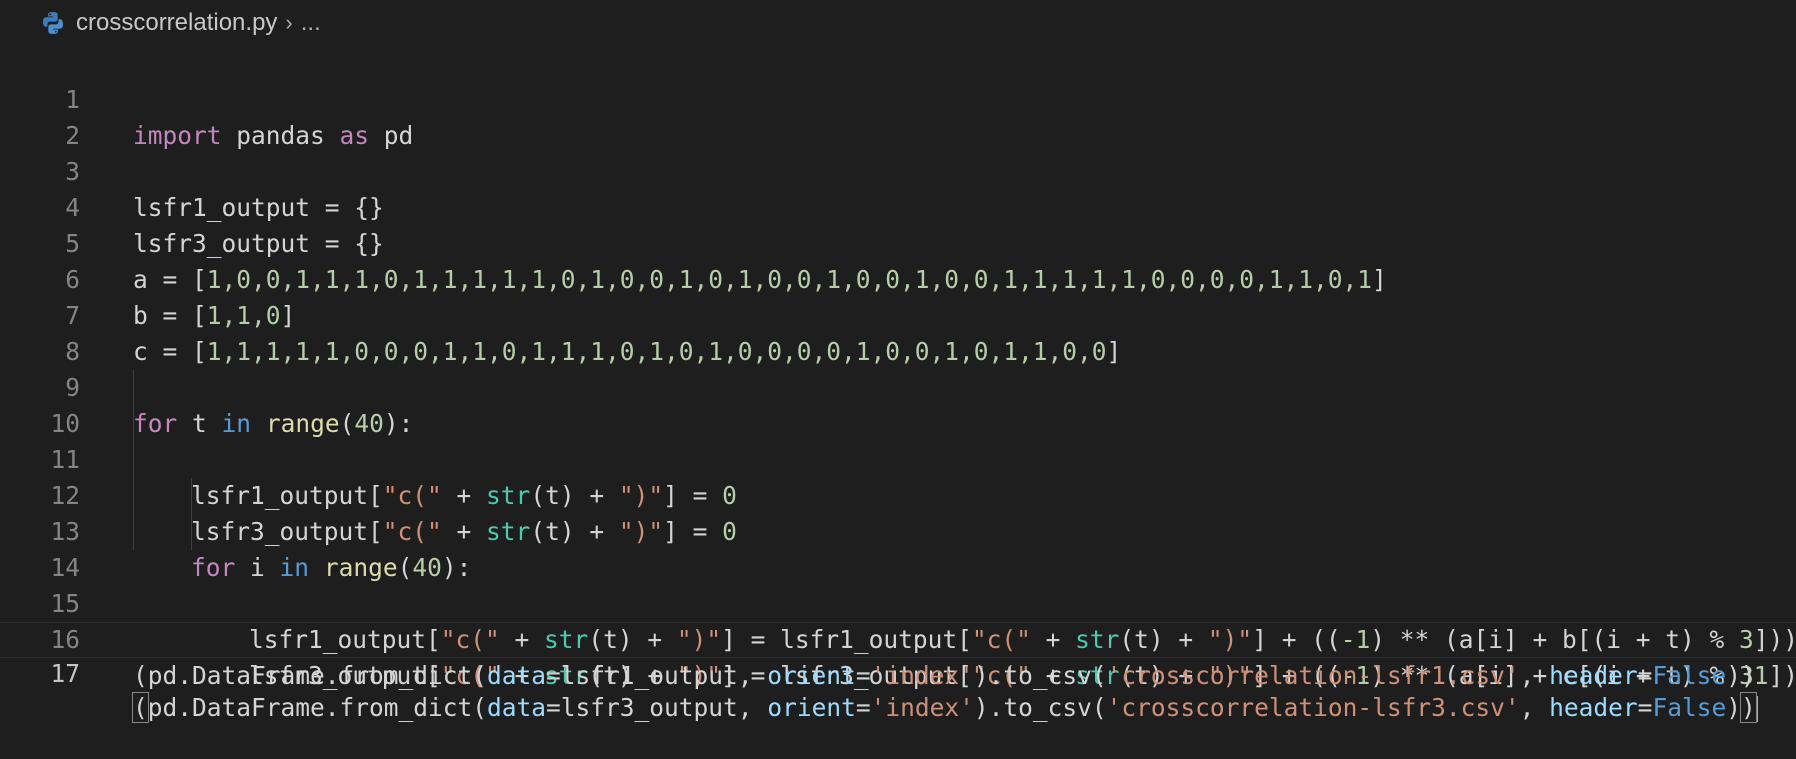 The image size is (1796, 759). Describe the element at coordinates (176, 23) in the screenshot. I see `breadcrumb-file-name: crosscorrelation.py` at that location.